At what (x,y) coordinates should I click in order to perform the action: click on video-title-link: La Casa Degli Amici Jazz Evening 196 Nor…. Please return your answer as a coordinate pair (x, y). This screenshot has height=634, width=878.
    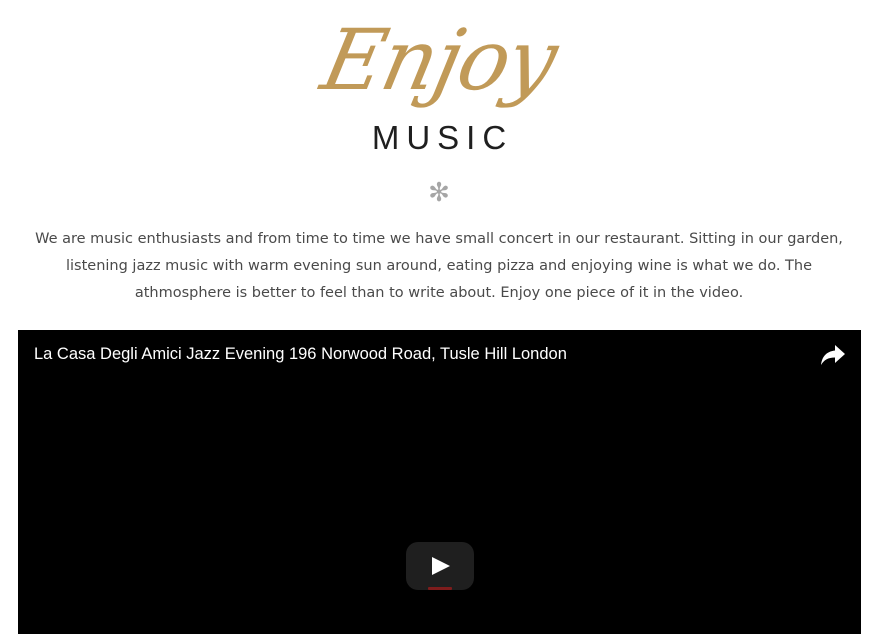
    Looking at the image, I should click on (300, 354).